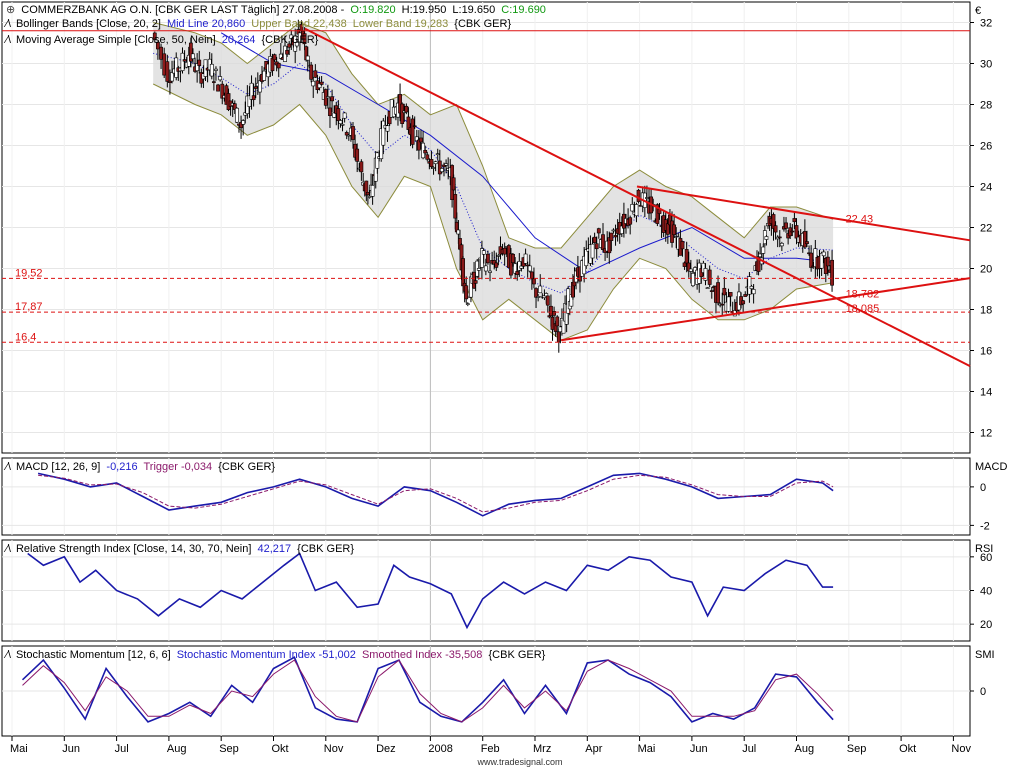  I want to click on bollinger-lower-value: Lower Band 19,283, so click(400, 24).